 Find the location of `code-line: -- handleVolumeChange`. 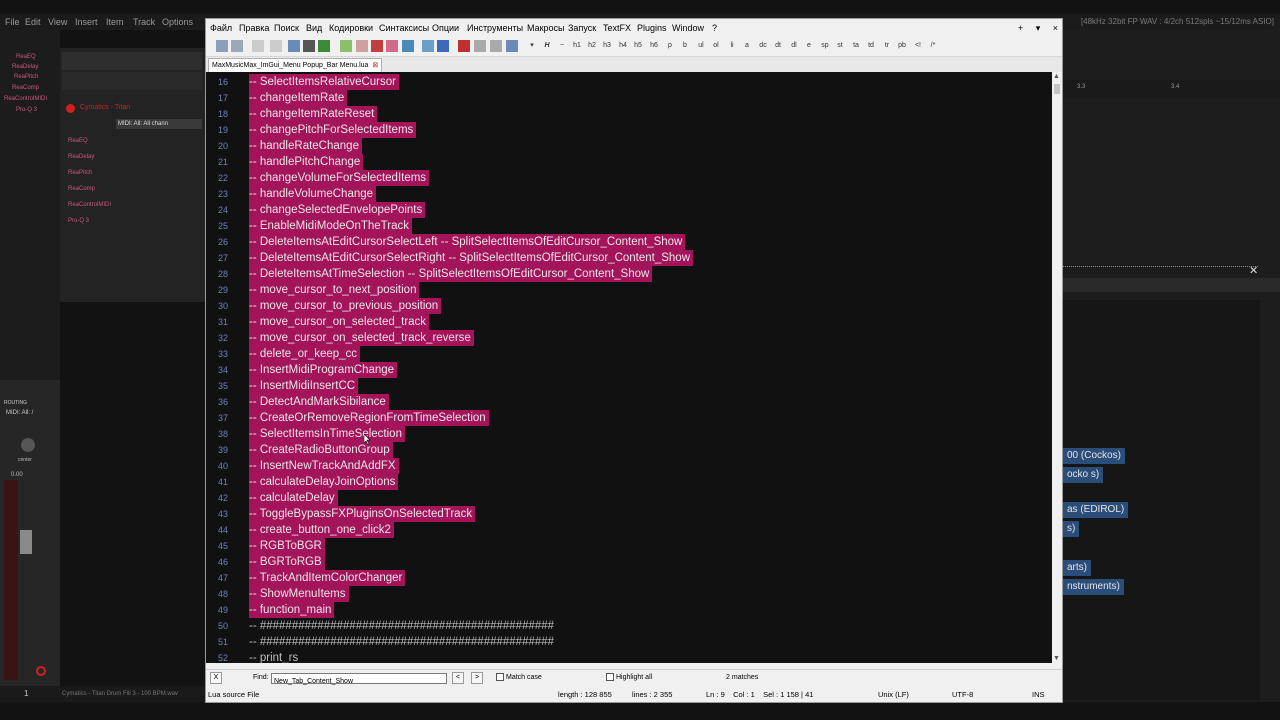

code-line: -- handleVolumeChange is located at coordinates (313, 194).